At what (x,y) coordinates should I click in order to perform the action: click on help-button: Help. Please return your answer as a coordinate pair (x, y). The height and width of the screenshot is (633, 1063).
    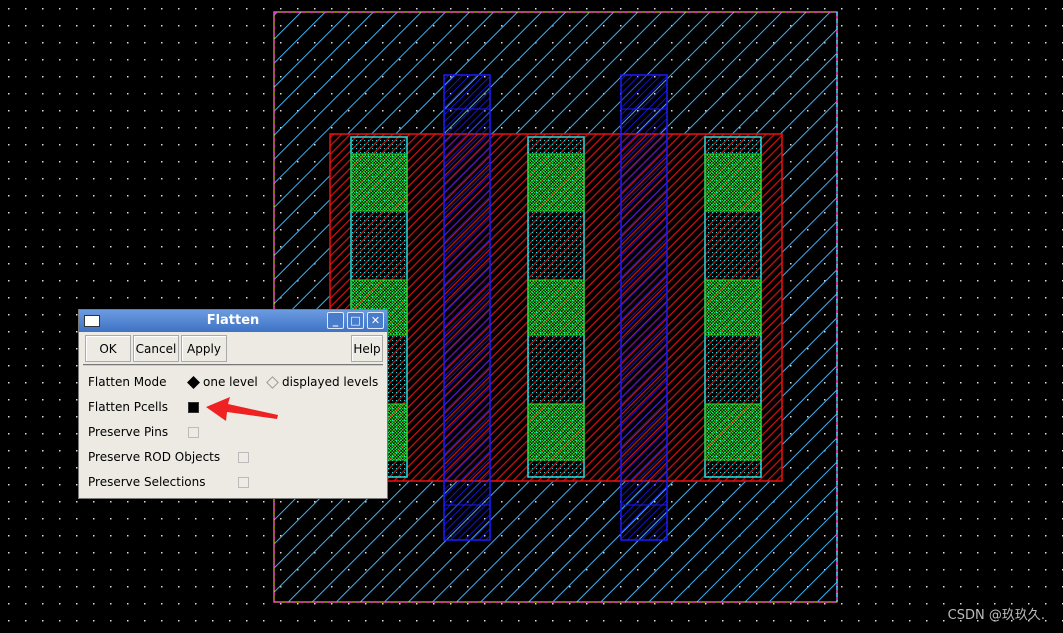
    Looking at the image, I should click on (367, 348).